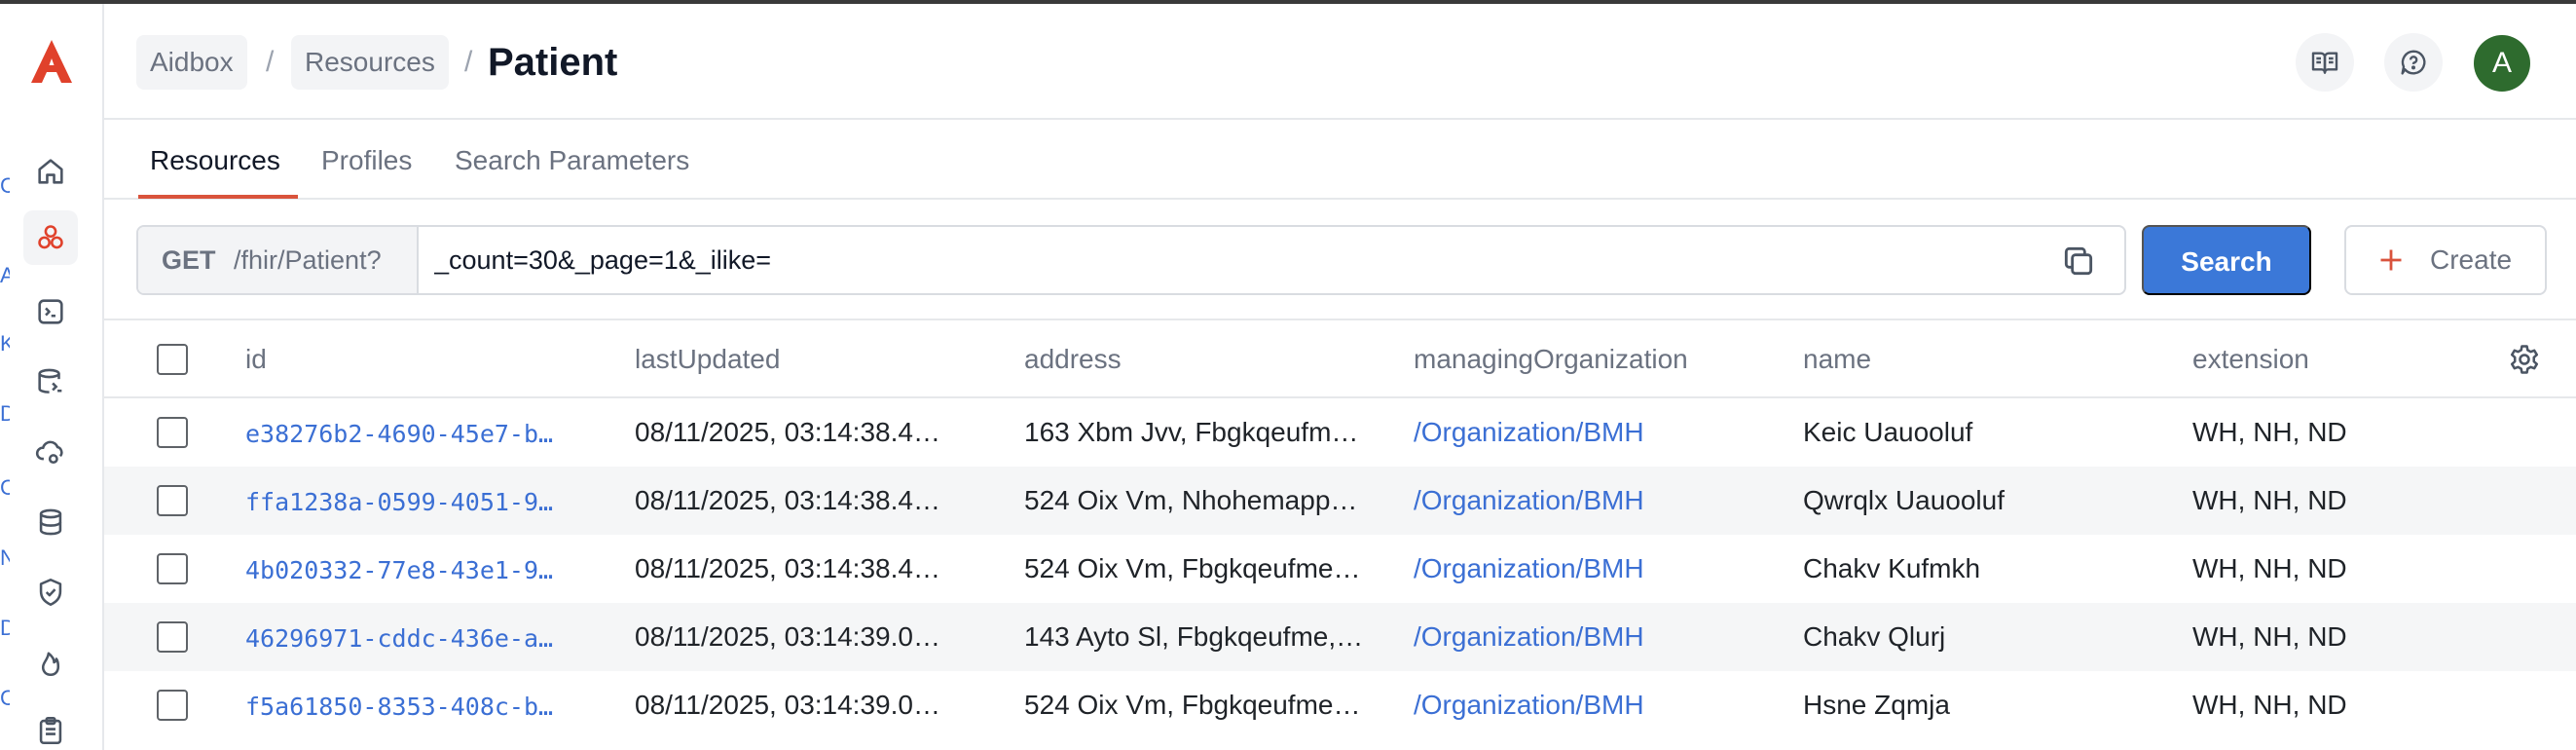  I want to click on query-prefix: GET /fhir/Patient?, so click(278, 260).